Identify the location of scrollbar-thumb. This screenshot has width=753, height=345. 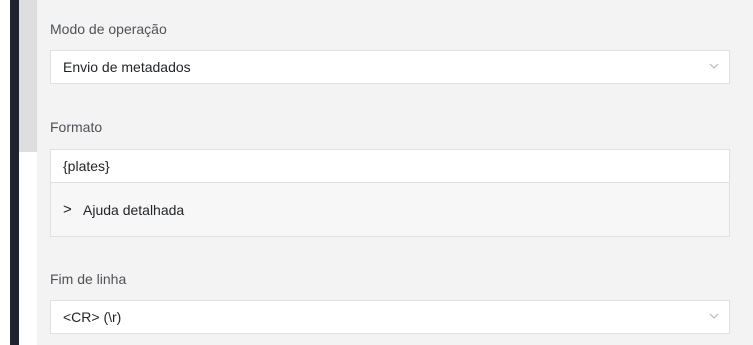
(28, 76).